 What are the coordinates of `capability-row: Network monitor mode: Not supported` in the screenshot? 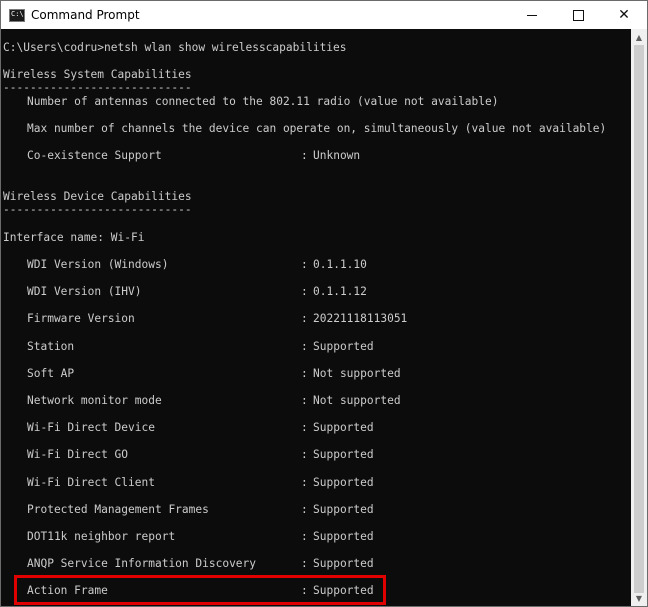 It's located at (316, 401).